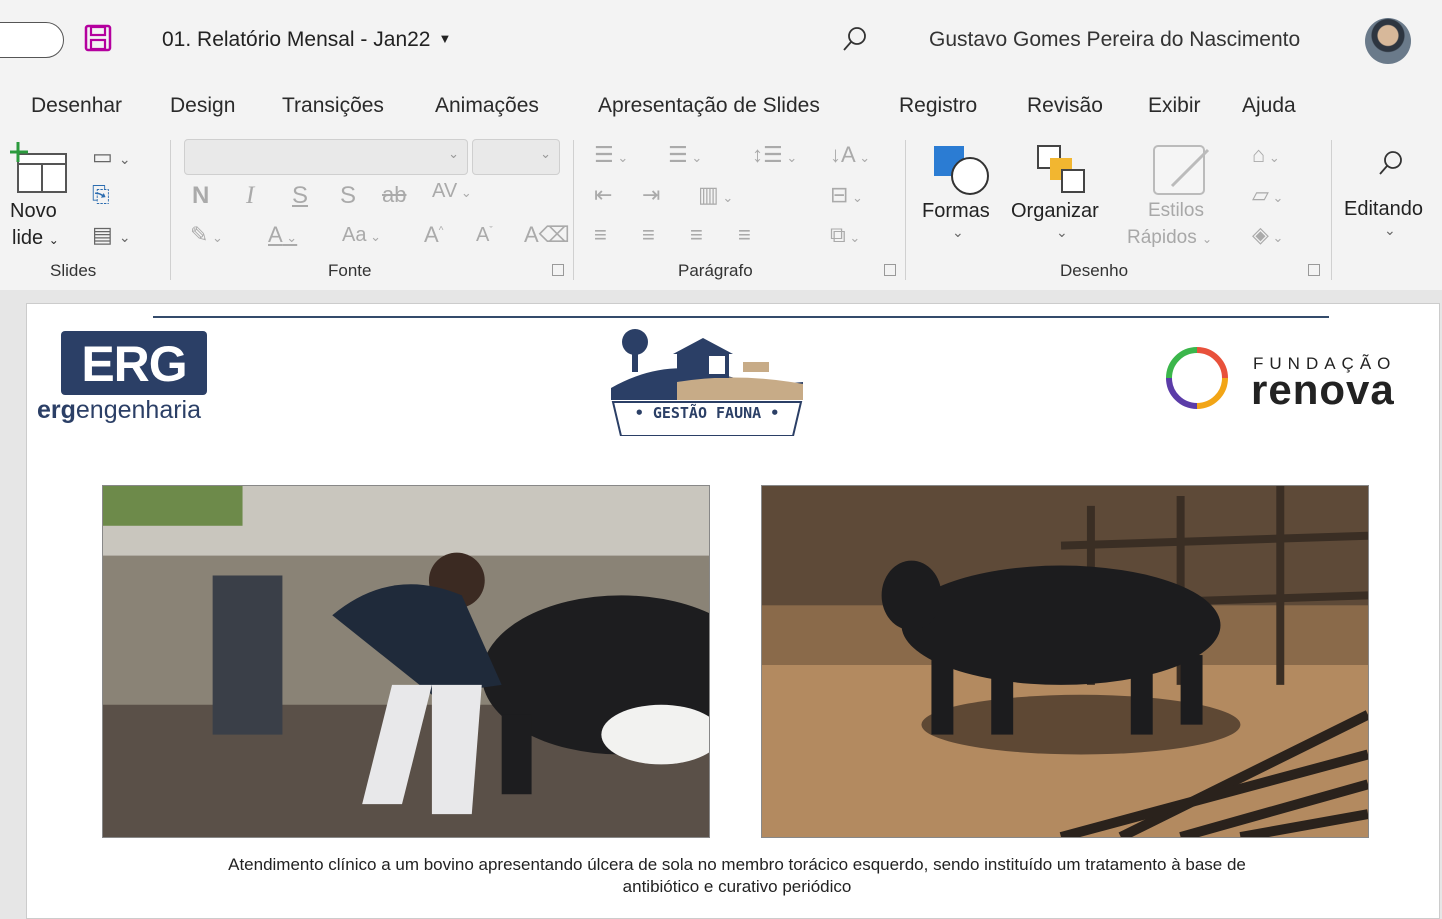 The width and height of the screenshot is (1442, 919). I want to click on arrange-icon, so click(1064, 170).